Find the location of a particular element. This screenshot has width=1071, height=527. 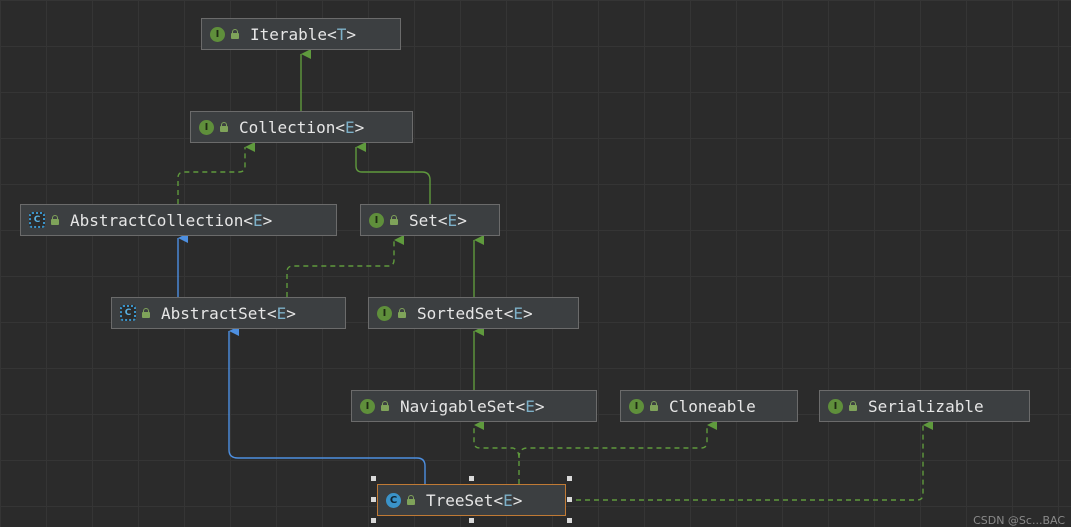

node-tree-set: C TreeSet<E> is located at coordinates (471, 500).